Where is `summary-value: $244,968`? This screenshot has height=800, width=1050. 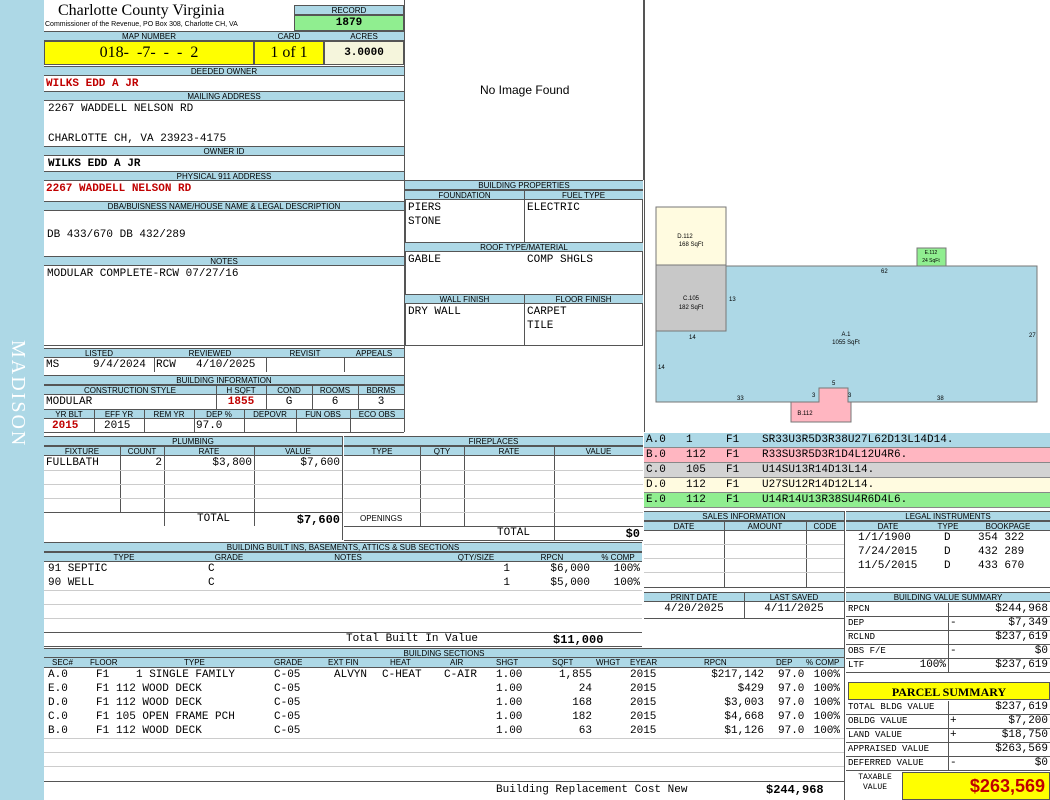
summary-value: $244,968 is located at coordinates (1021, 609).